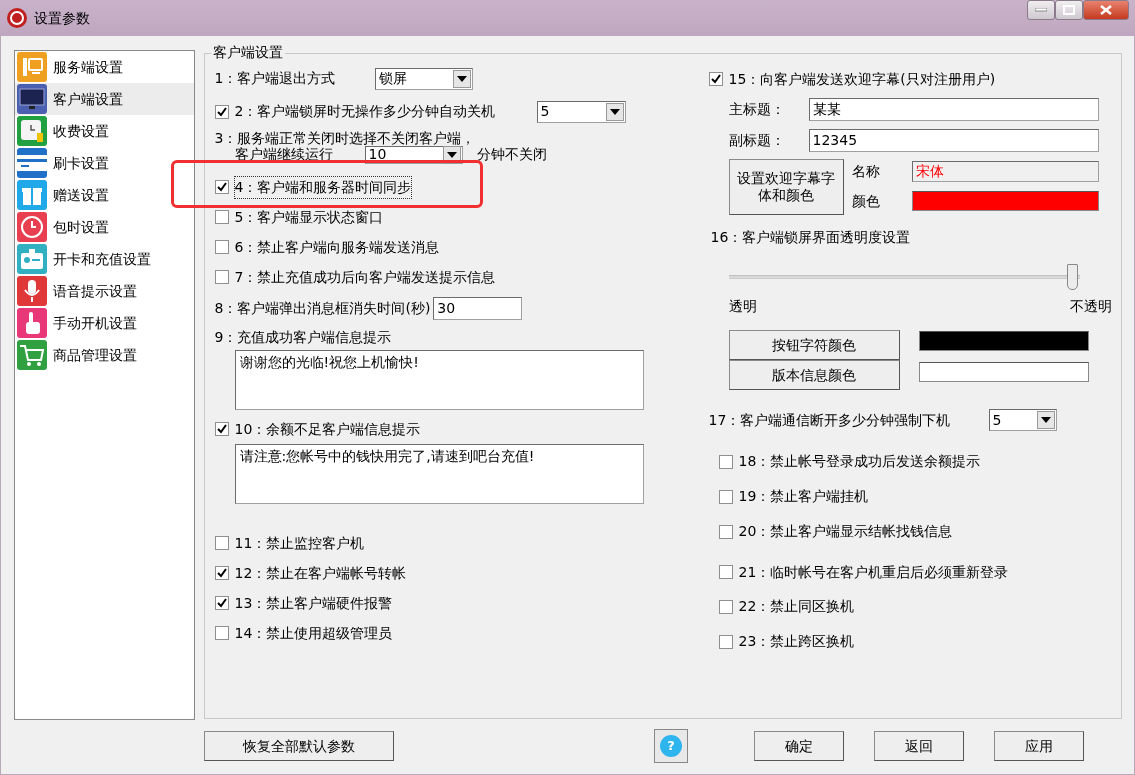  I want to click on checkbox-label: 12：禁止在客户端帐号转帐, so click(320, 573).